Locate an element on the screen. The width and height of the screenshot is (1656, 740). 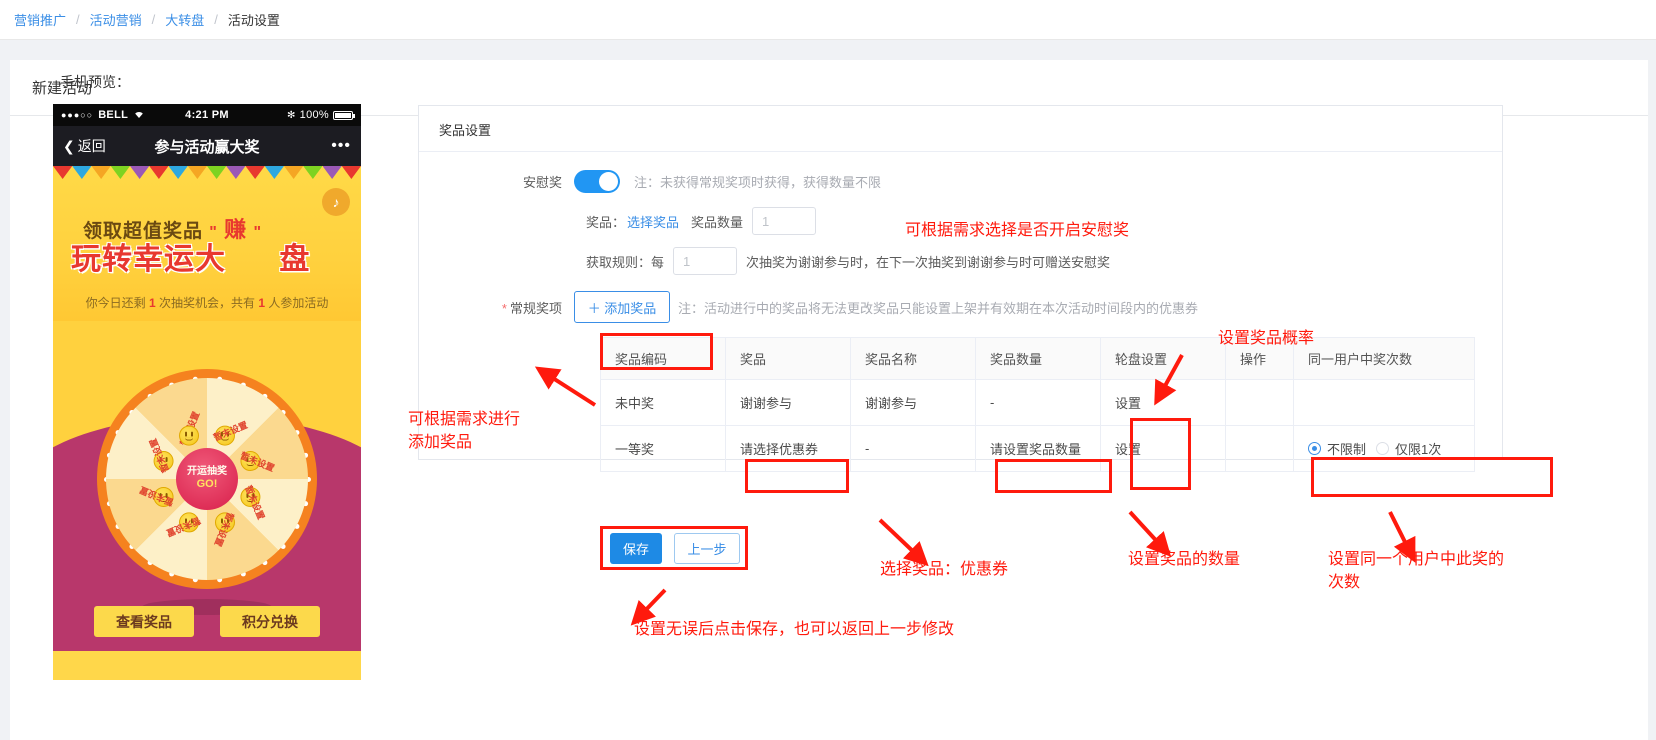
cell-prize-qty: - is located at coordinates (1038, 402).